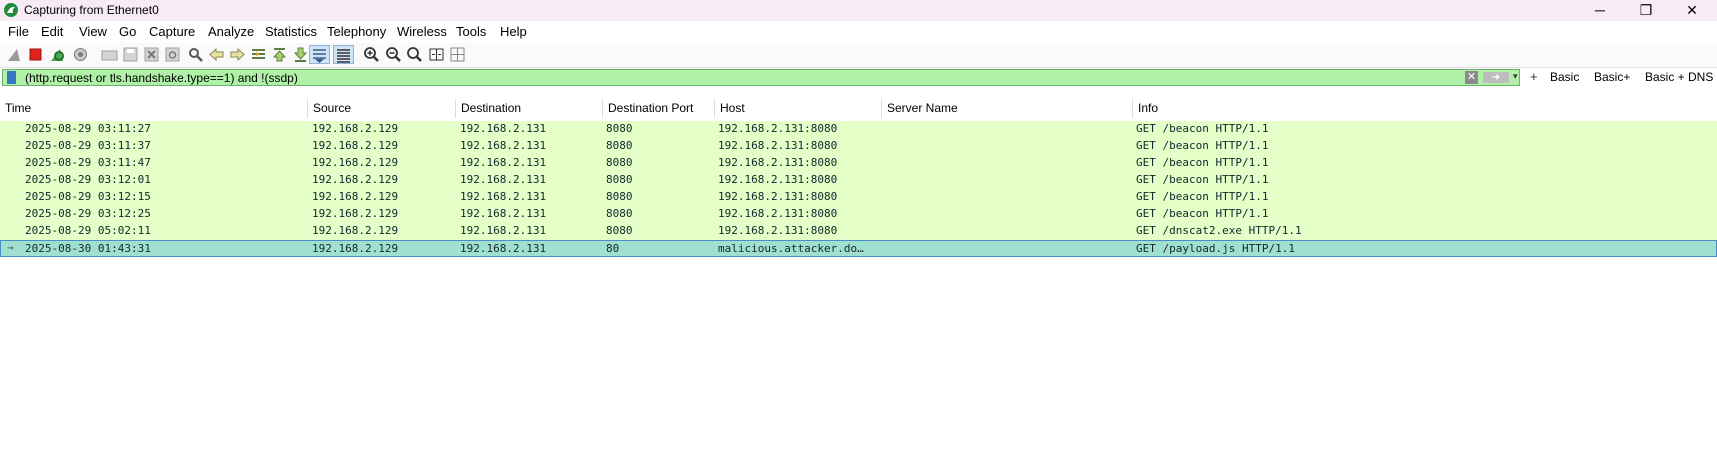 The height and width of the screenshot is (476, 1717). Describe the element at coordinates (216, 54) in the screenshot. I see `go-back-icon` at that location.